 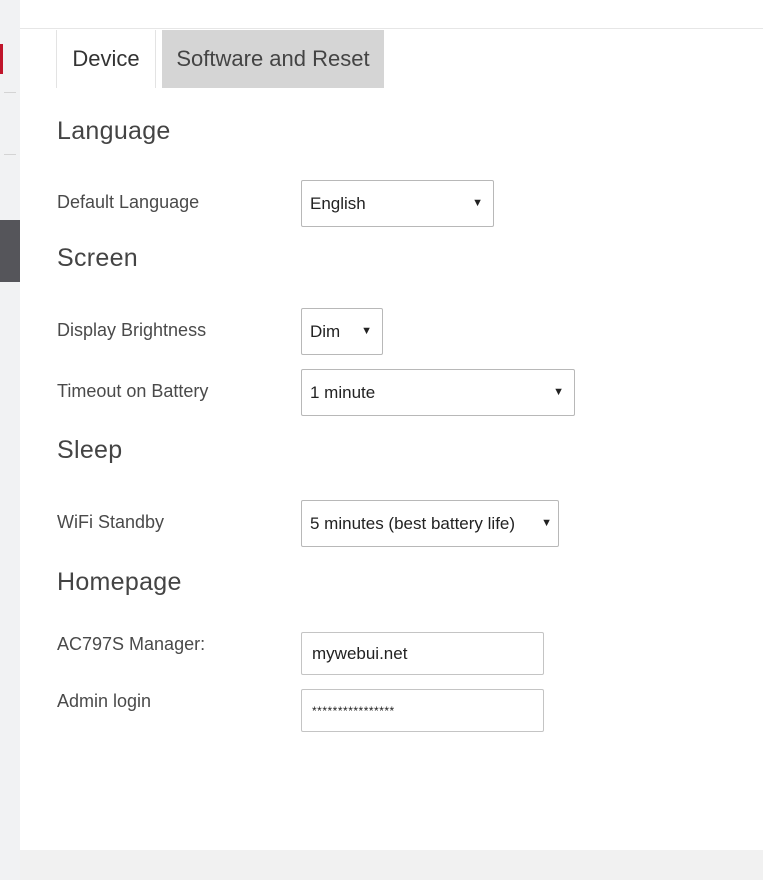 I want to click on homepage-heading: Homepage, so click(x=119, y=582).